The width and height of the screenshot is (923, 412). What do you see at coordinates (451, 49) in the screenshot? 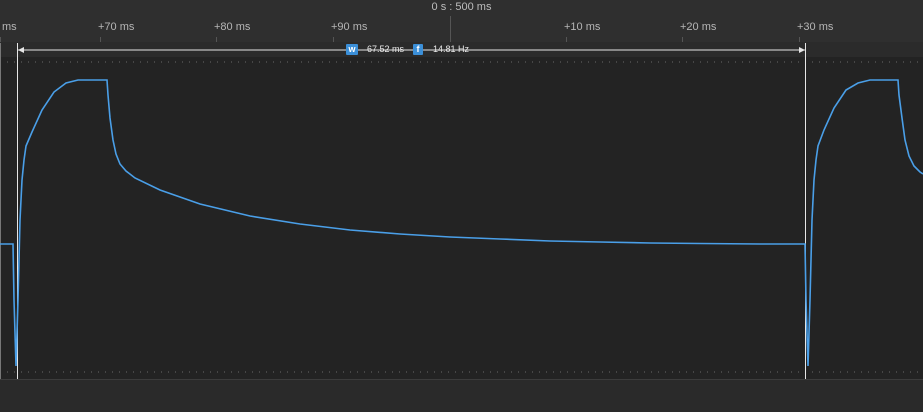
I see `frequency-value: 14.81 Hz` at bounding box center [451, 49].